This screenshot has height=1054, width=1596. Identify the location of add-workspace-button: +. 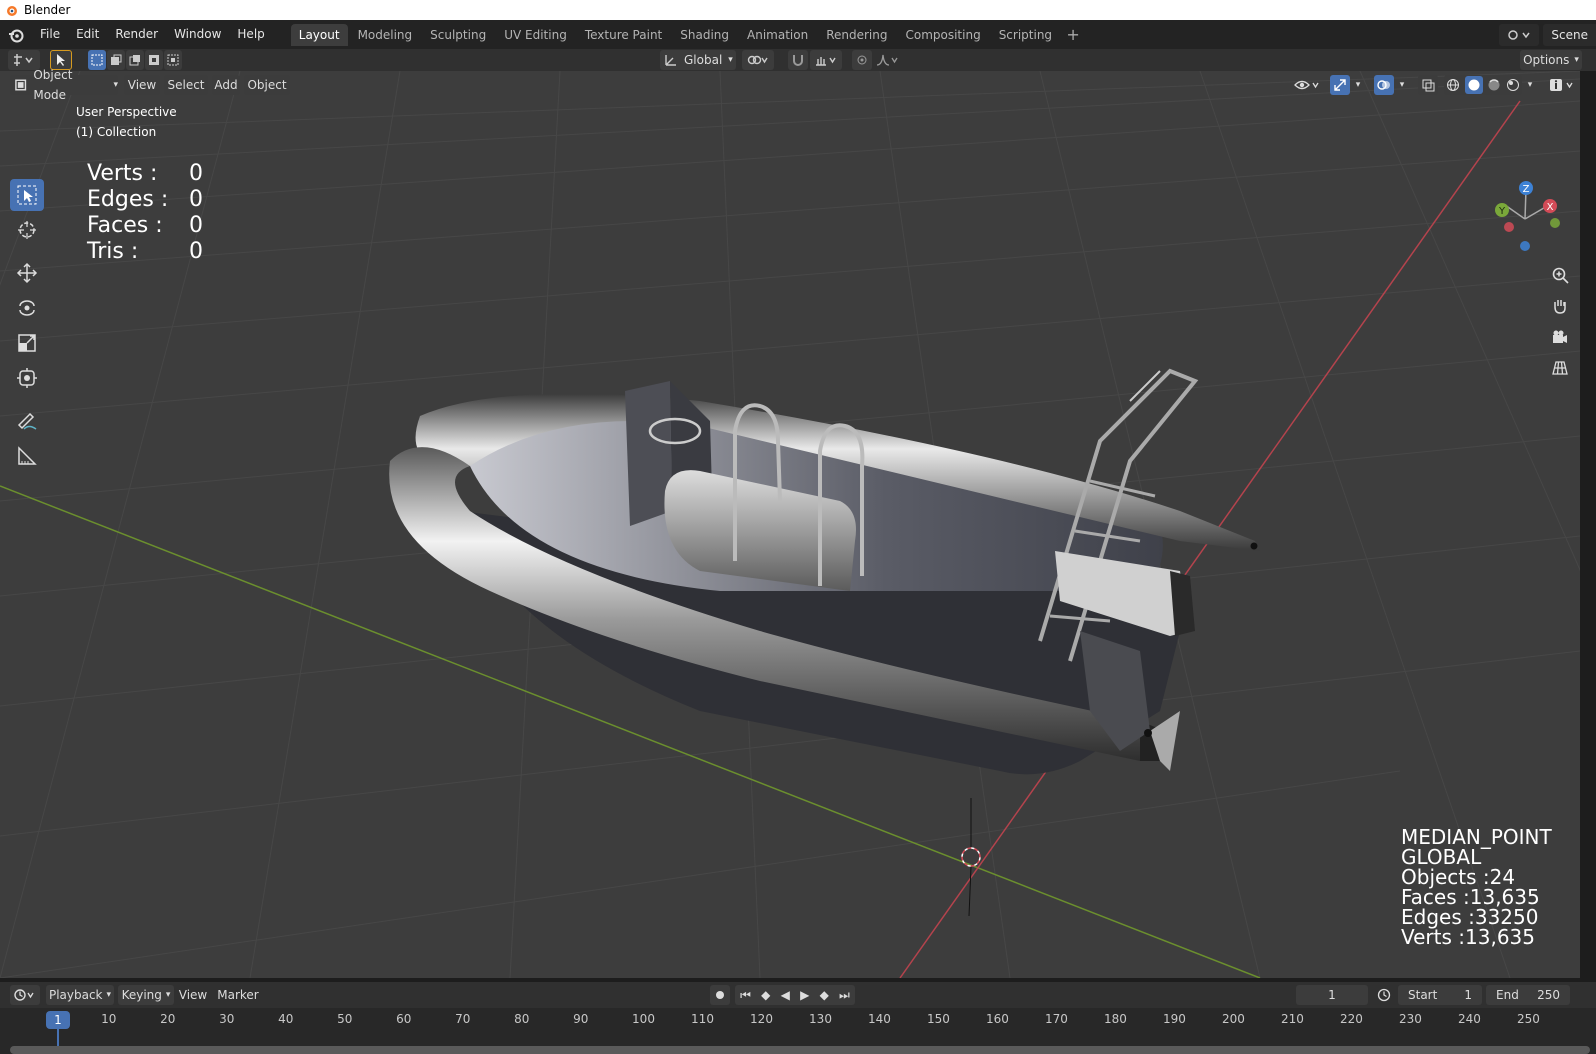
(1073, 34).